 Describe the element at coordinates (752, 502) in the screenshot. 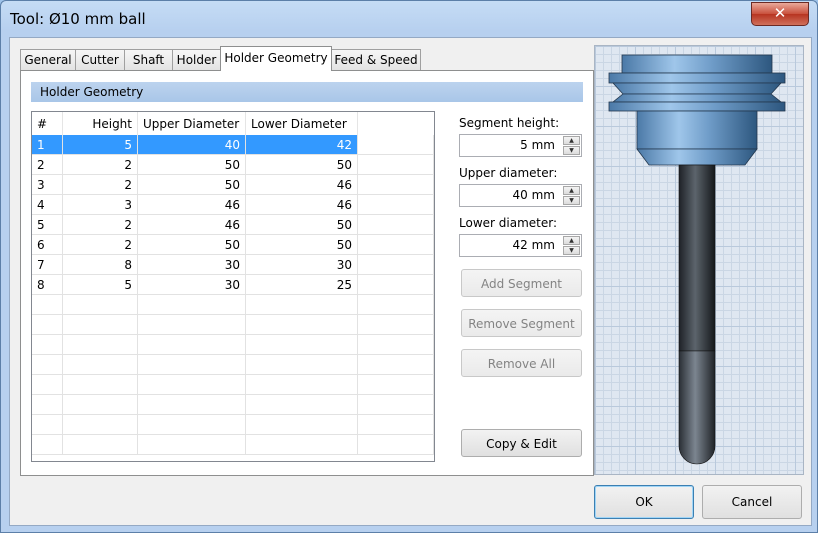

I see `cancel-button: Cancel` at that location.